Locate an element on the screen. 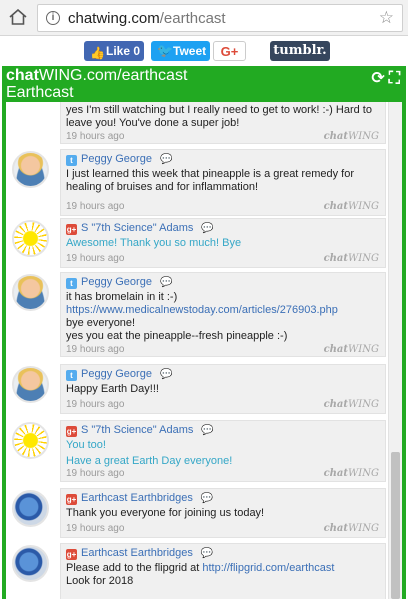  scrollbar-thumb is located at coordinates (395, 525).